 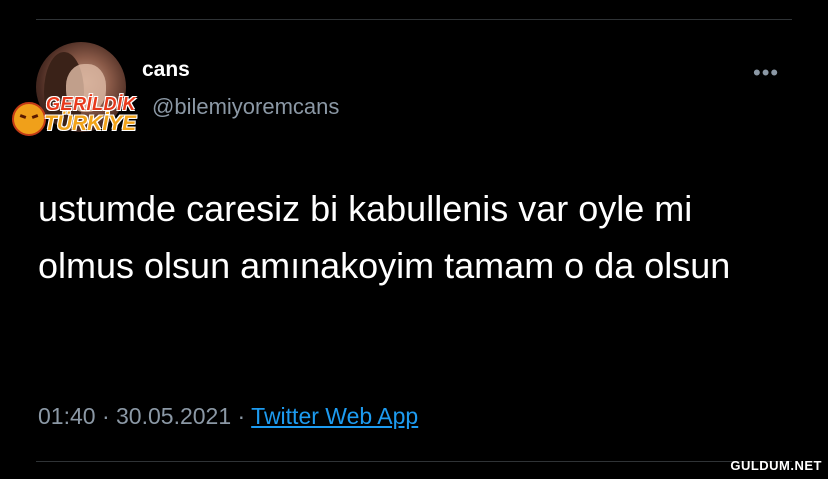 I want to click on user-handle: @bilemiyoremcans, so click(x=245, y=107).